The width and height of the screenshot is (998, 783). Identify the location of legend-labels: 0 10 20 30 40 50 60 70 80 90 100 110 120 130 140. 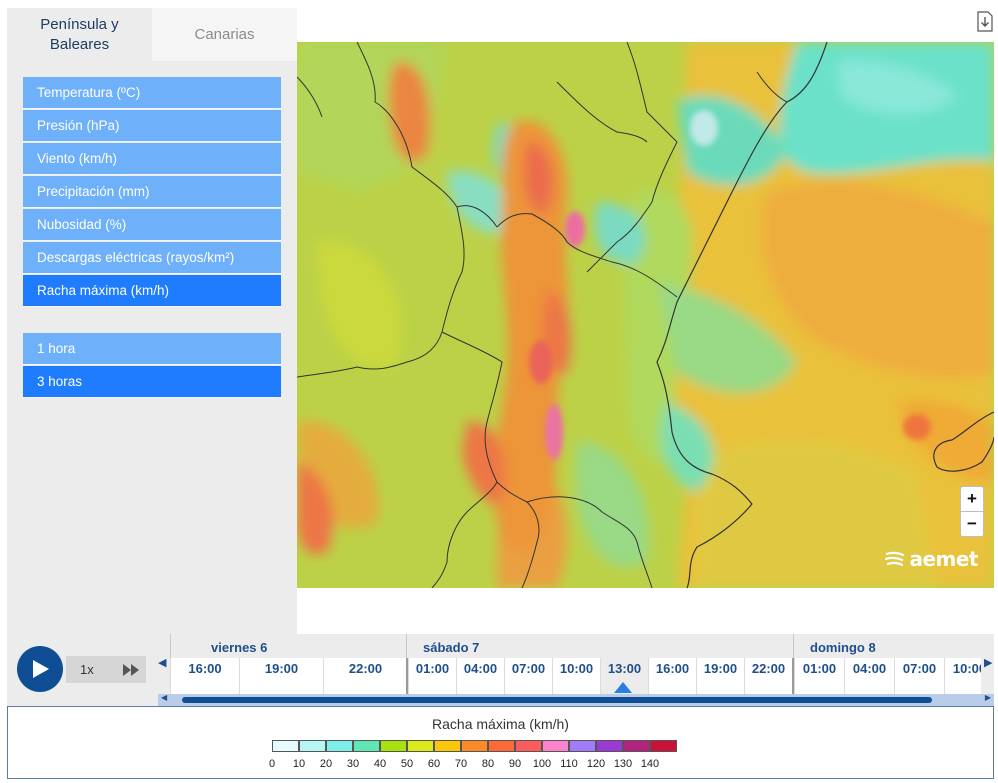
(484, 765).